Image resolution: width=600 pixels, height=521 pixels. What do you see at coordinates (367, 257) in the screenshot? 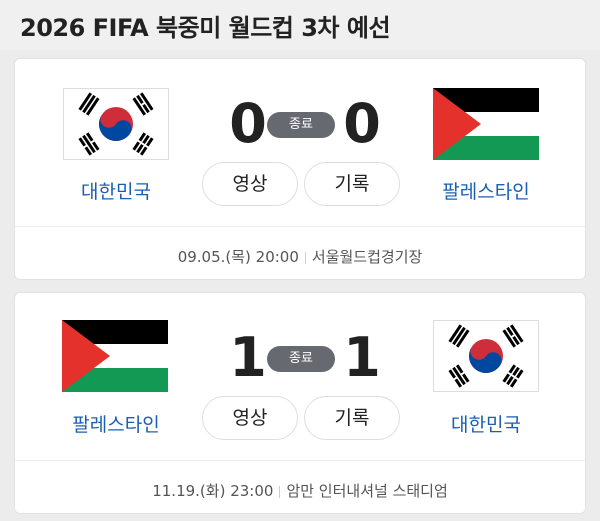
I see `match-venue: 서울월드컵경기장` at bounding box center [367, 257].